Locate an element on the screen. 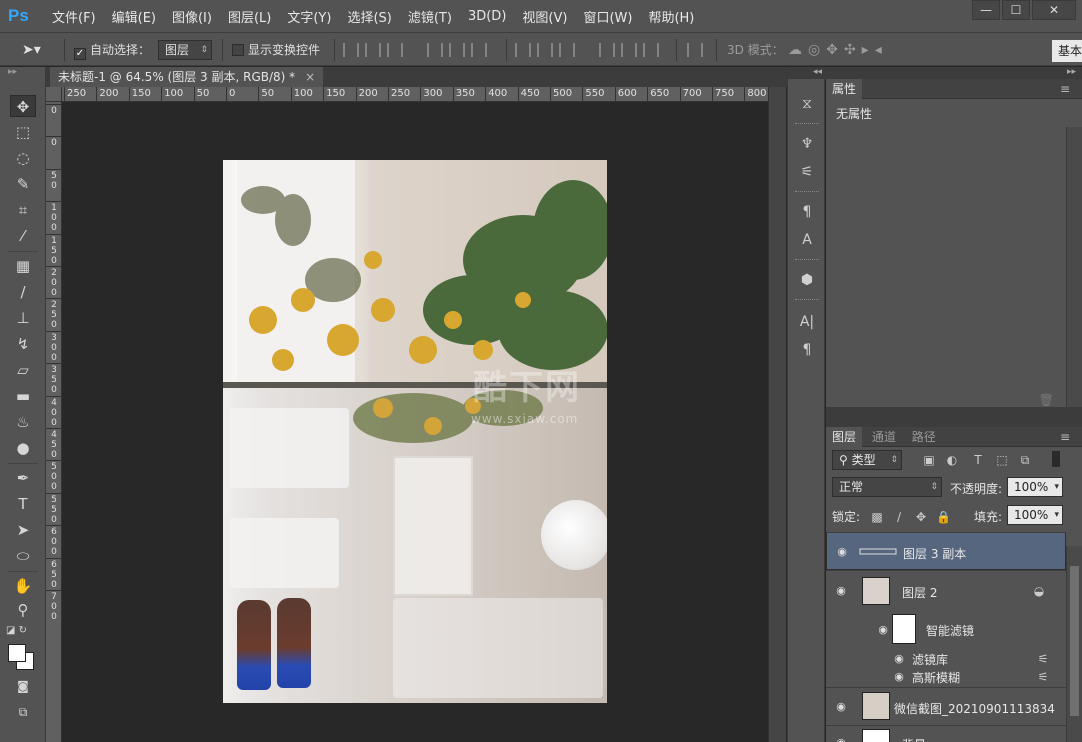 The width and height of the screenshot is (1082, 742). maximize-button: ☐ is located at coordinates (1016, 10).